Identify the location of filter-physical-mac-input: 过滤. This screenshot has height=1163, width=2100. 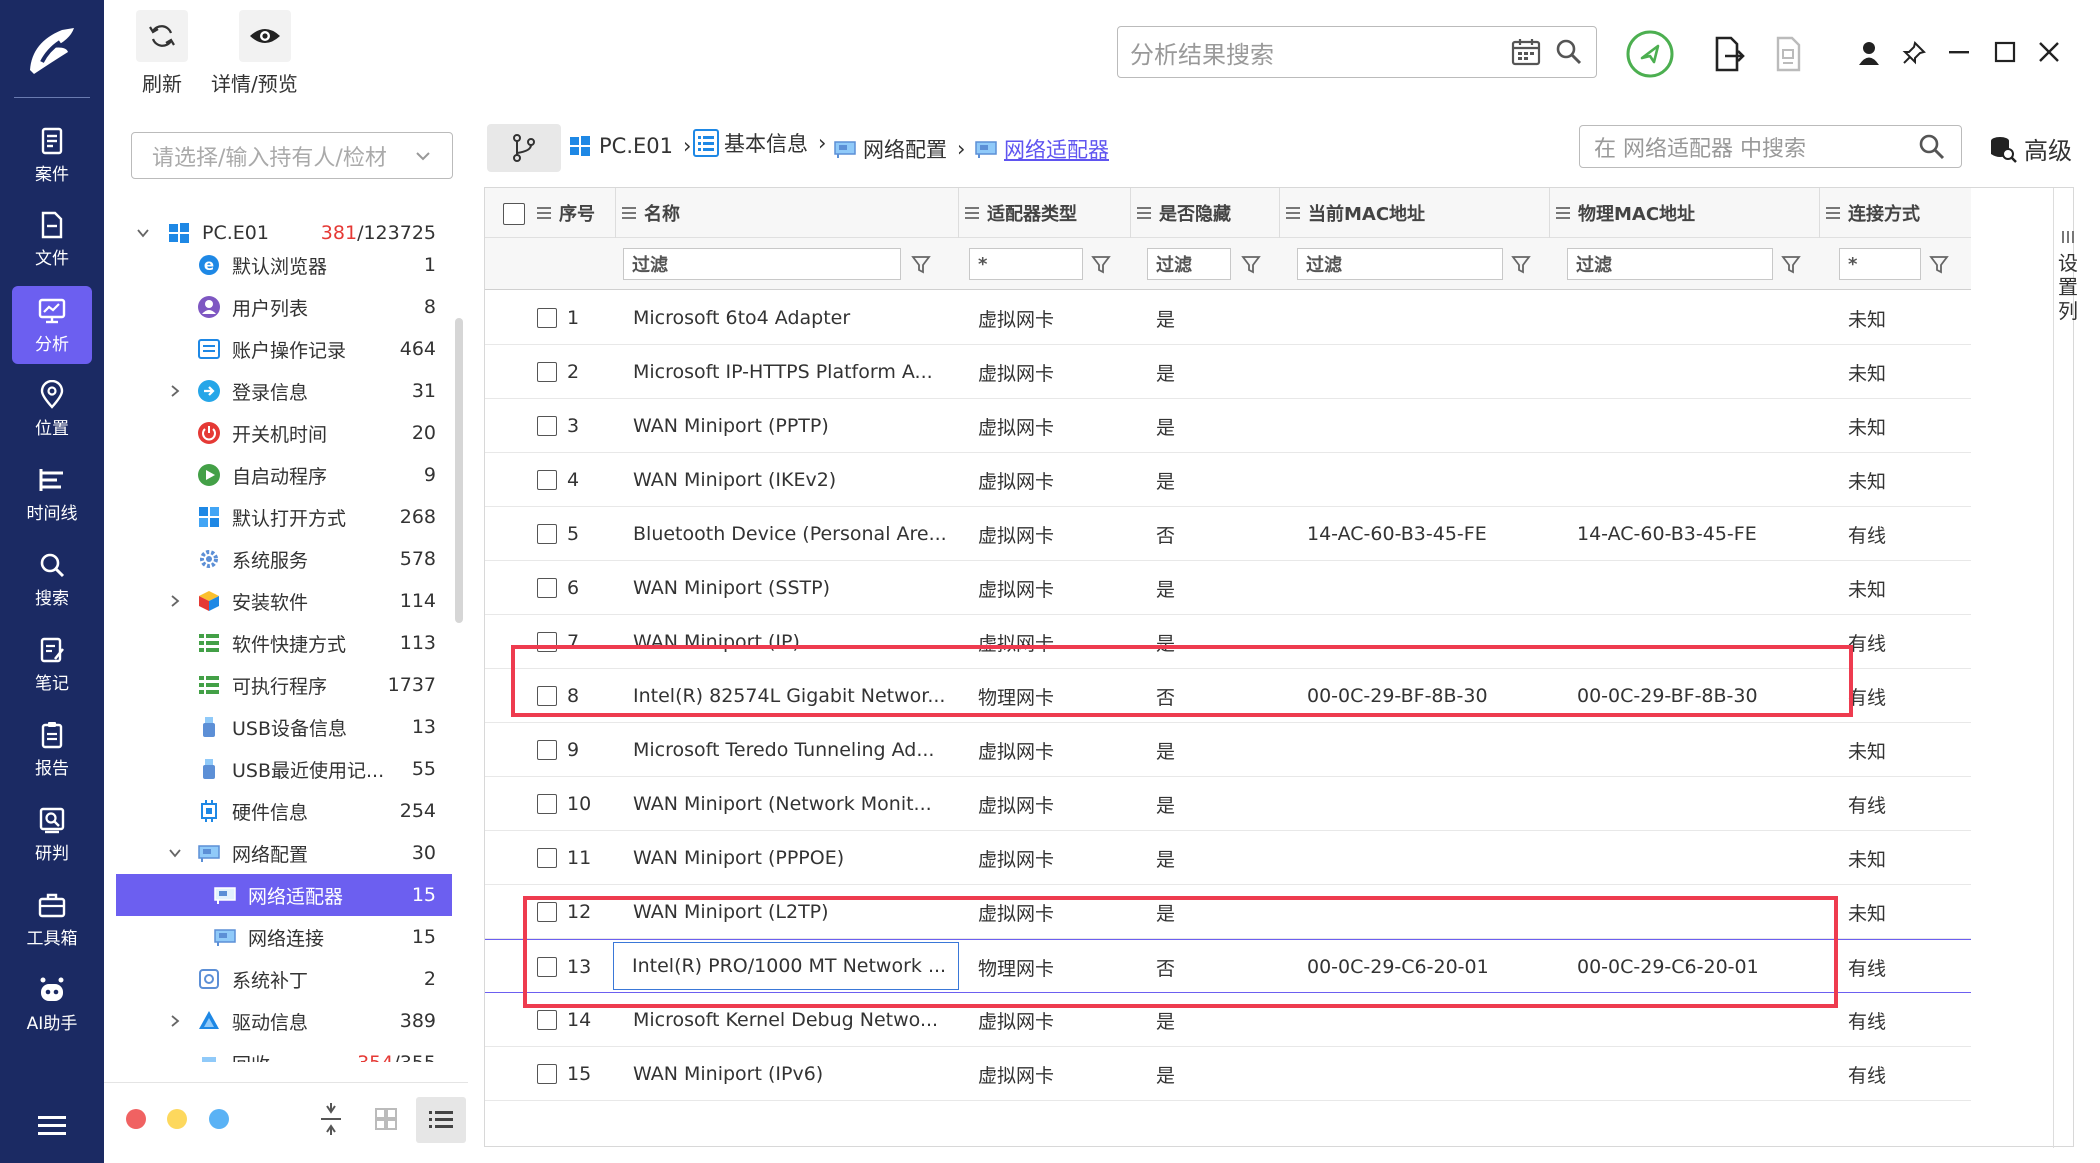
(1670, 264).